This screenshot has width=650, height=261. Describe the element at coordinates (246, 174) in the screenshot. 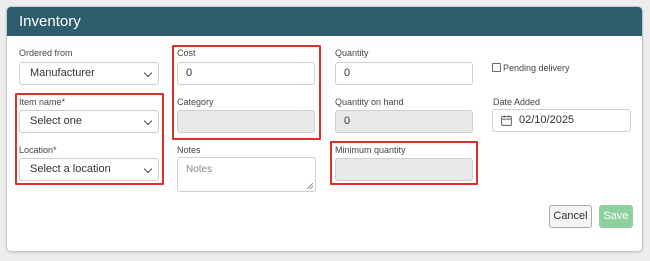

I see `notes-textarea: Notes` at that location.